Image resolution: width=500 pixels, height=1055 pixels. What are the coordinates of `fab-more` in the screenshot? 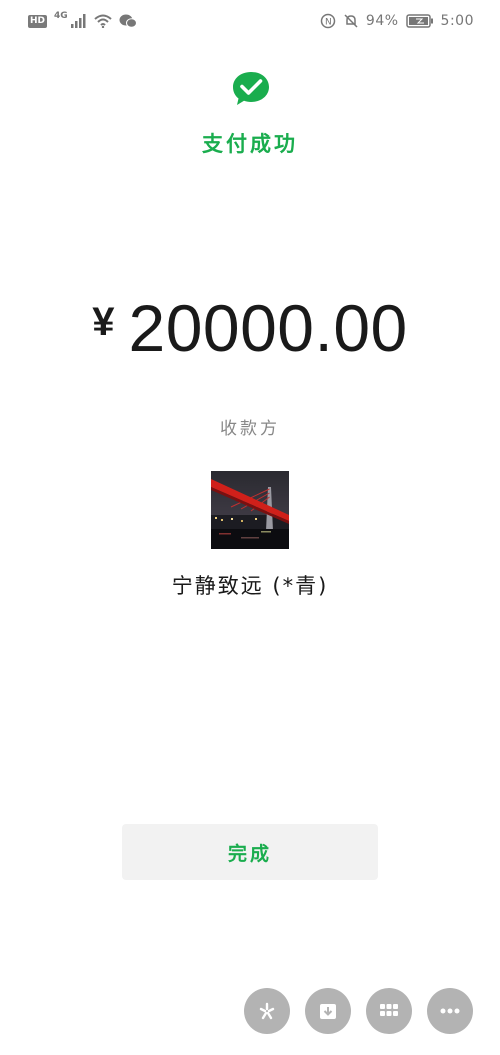 It's located at (450, 1011).